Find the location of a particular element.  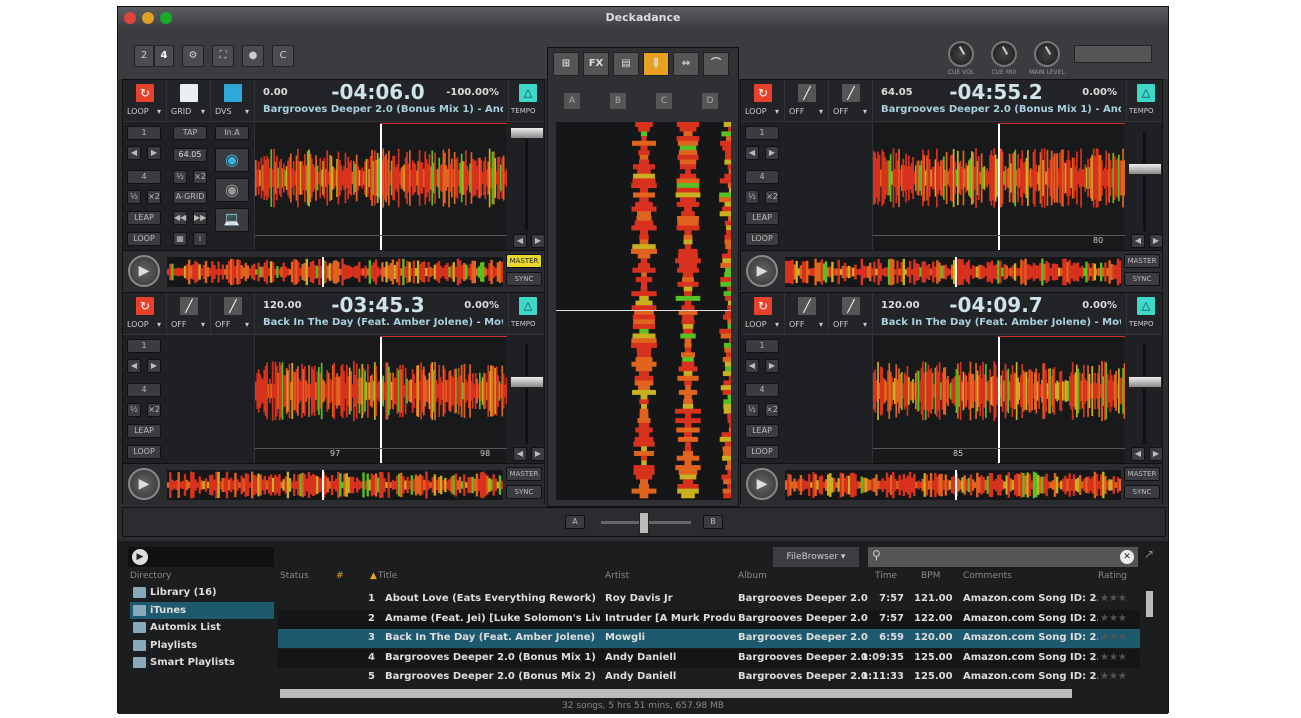

metronome-icon: △ is located at coordinates (1146, 93).